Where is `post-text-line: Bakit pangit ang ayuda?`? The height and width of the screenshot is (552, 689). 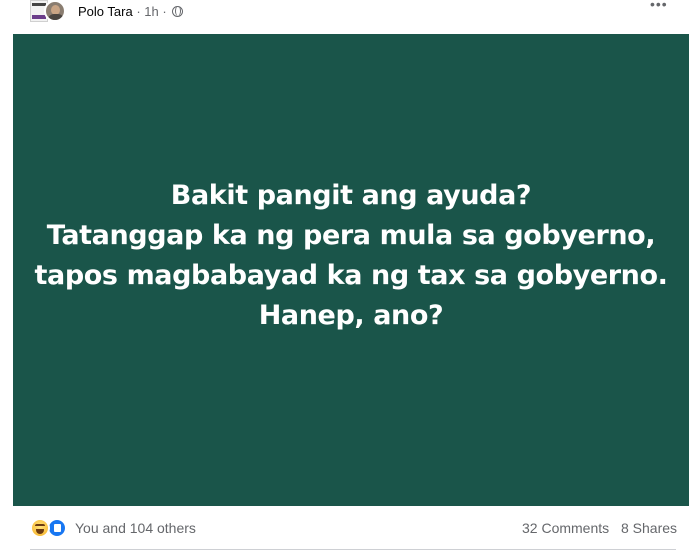 post-text-line: Bakit pangit ang ayuda? is located at coordinates (351, 195).